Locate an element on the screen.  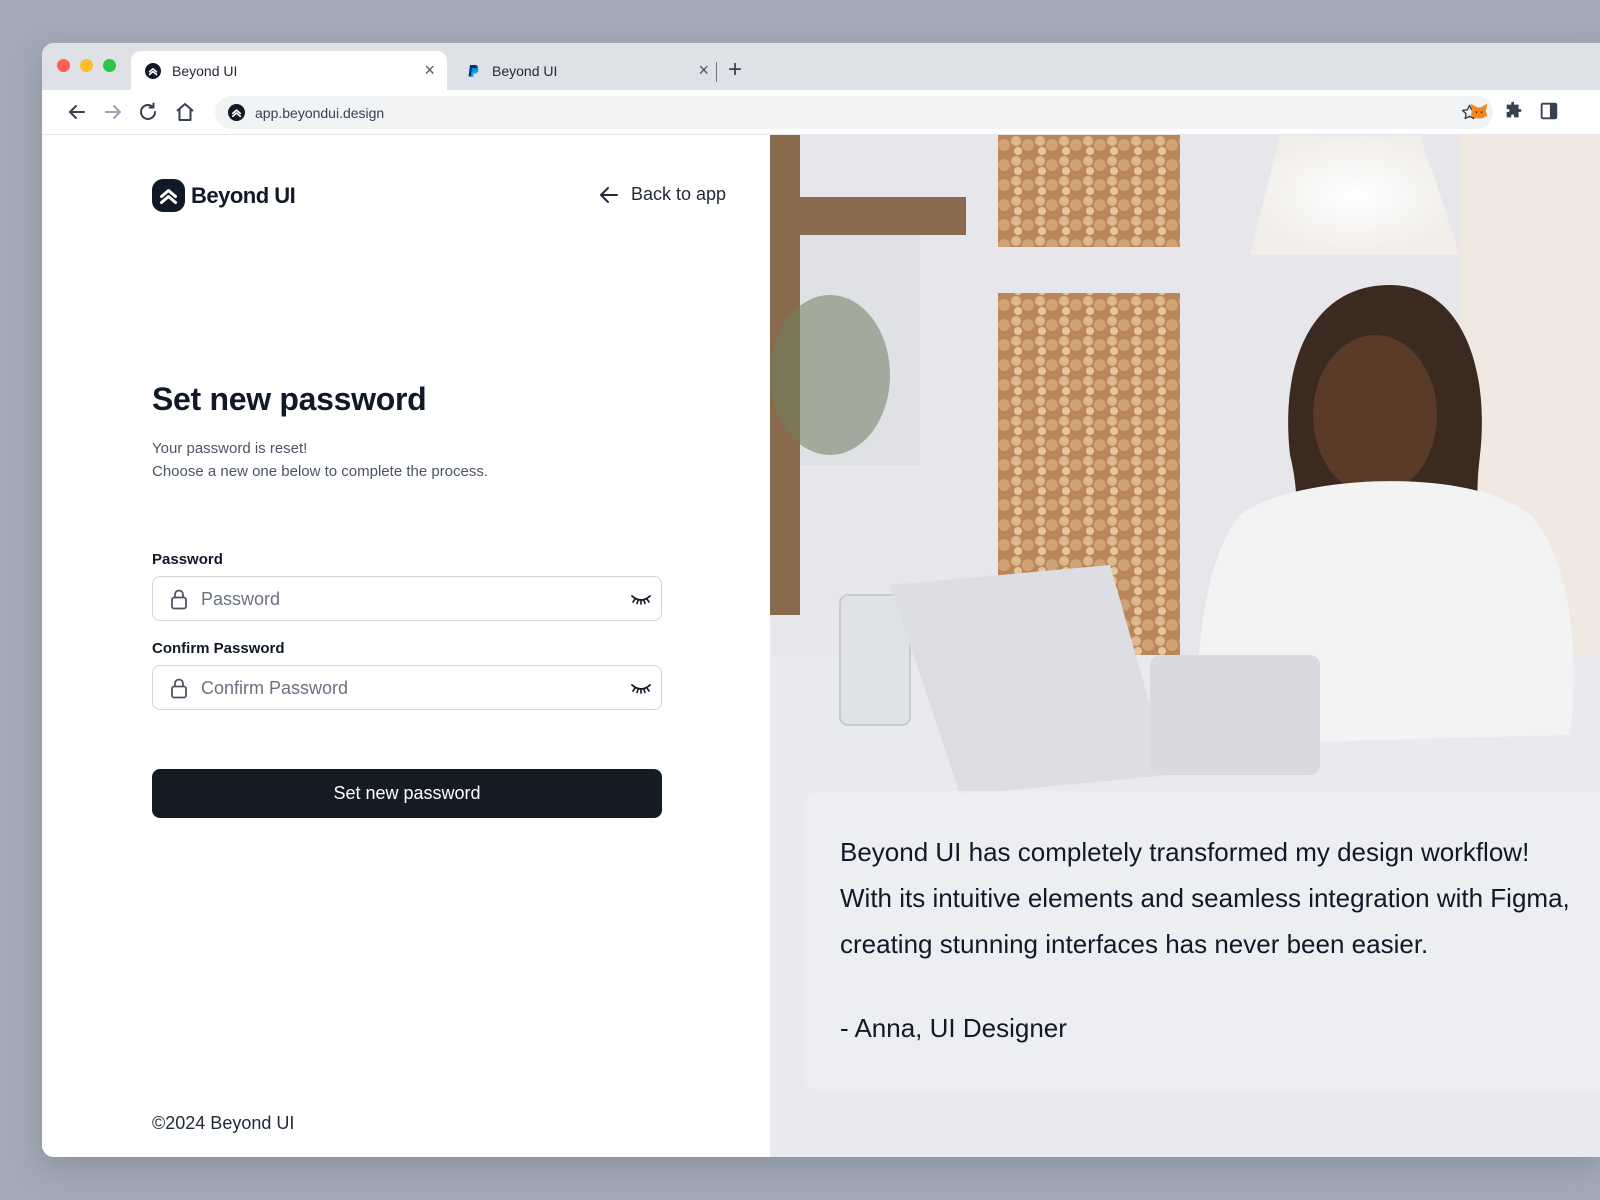
back-to-app-link: Back to app is located at coordinates (662, 194).